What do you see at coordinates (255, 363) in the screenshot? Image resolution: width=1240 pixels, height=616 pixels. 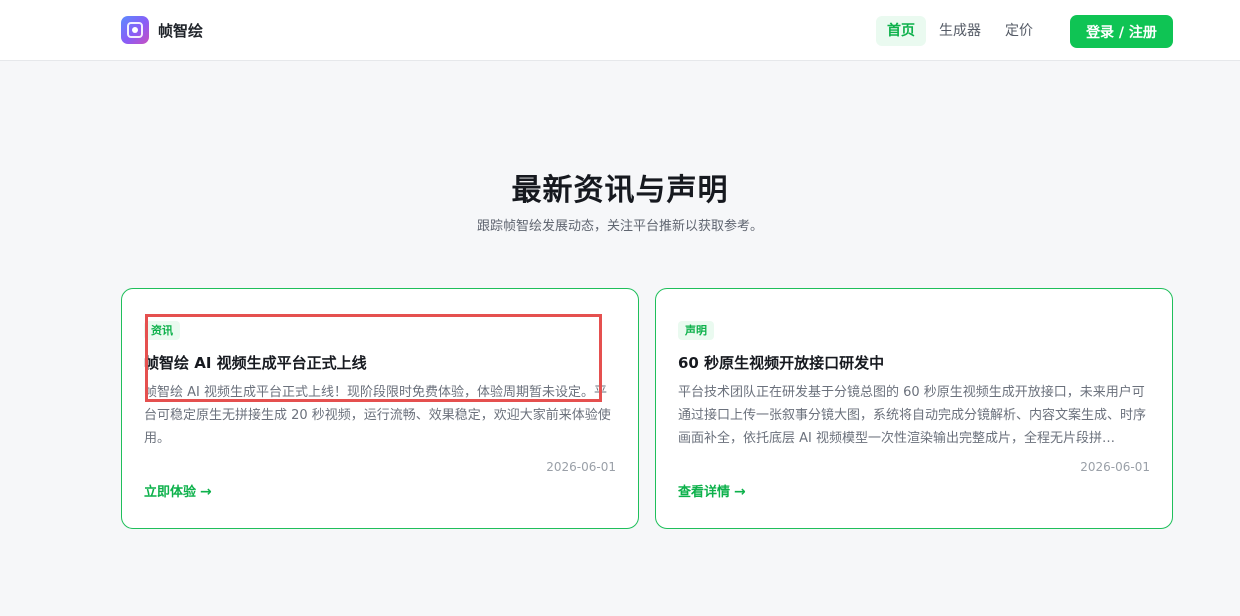 I see `card-title: 帧智绘 AI 视频生成平台正式上线` at bounding box center [255, 363].